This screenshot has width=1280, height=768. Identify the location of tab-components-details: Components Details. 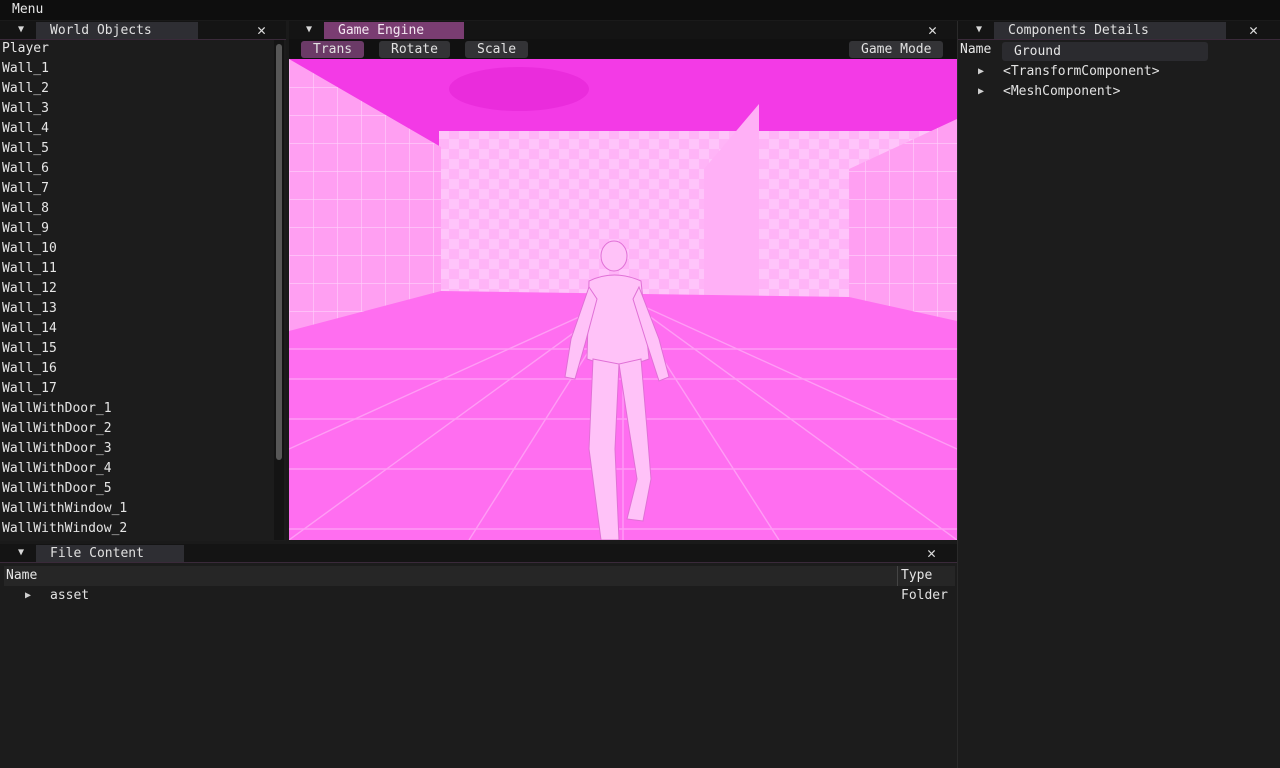
(1110, 30).